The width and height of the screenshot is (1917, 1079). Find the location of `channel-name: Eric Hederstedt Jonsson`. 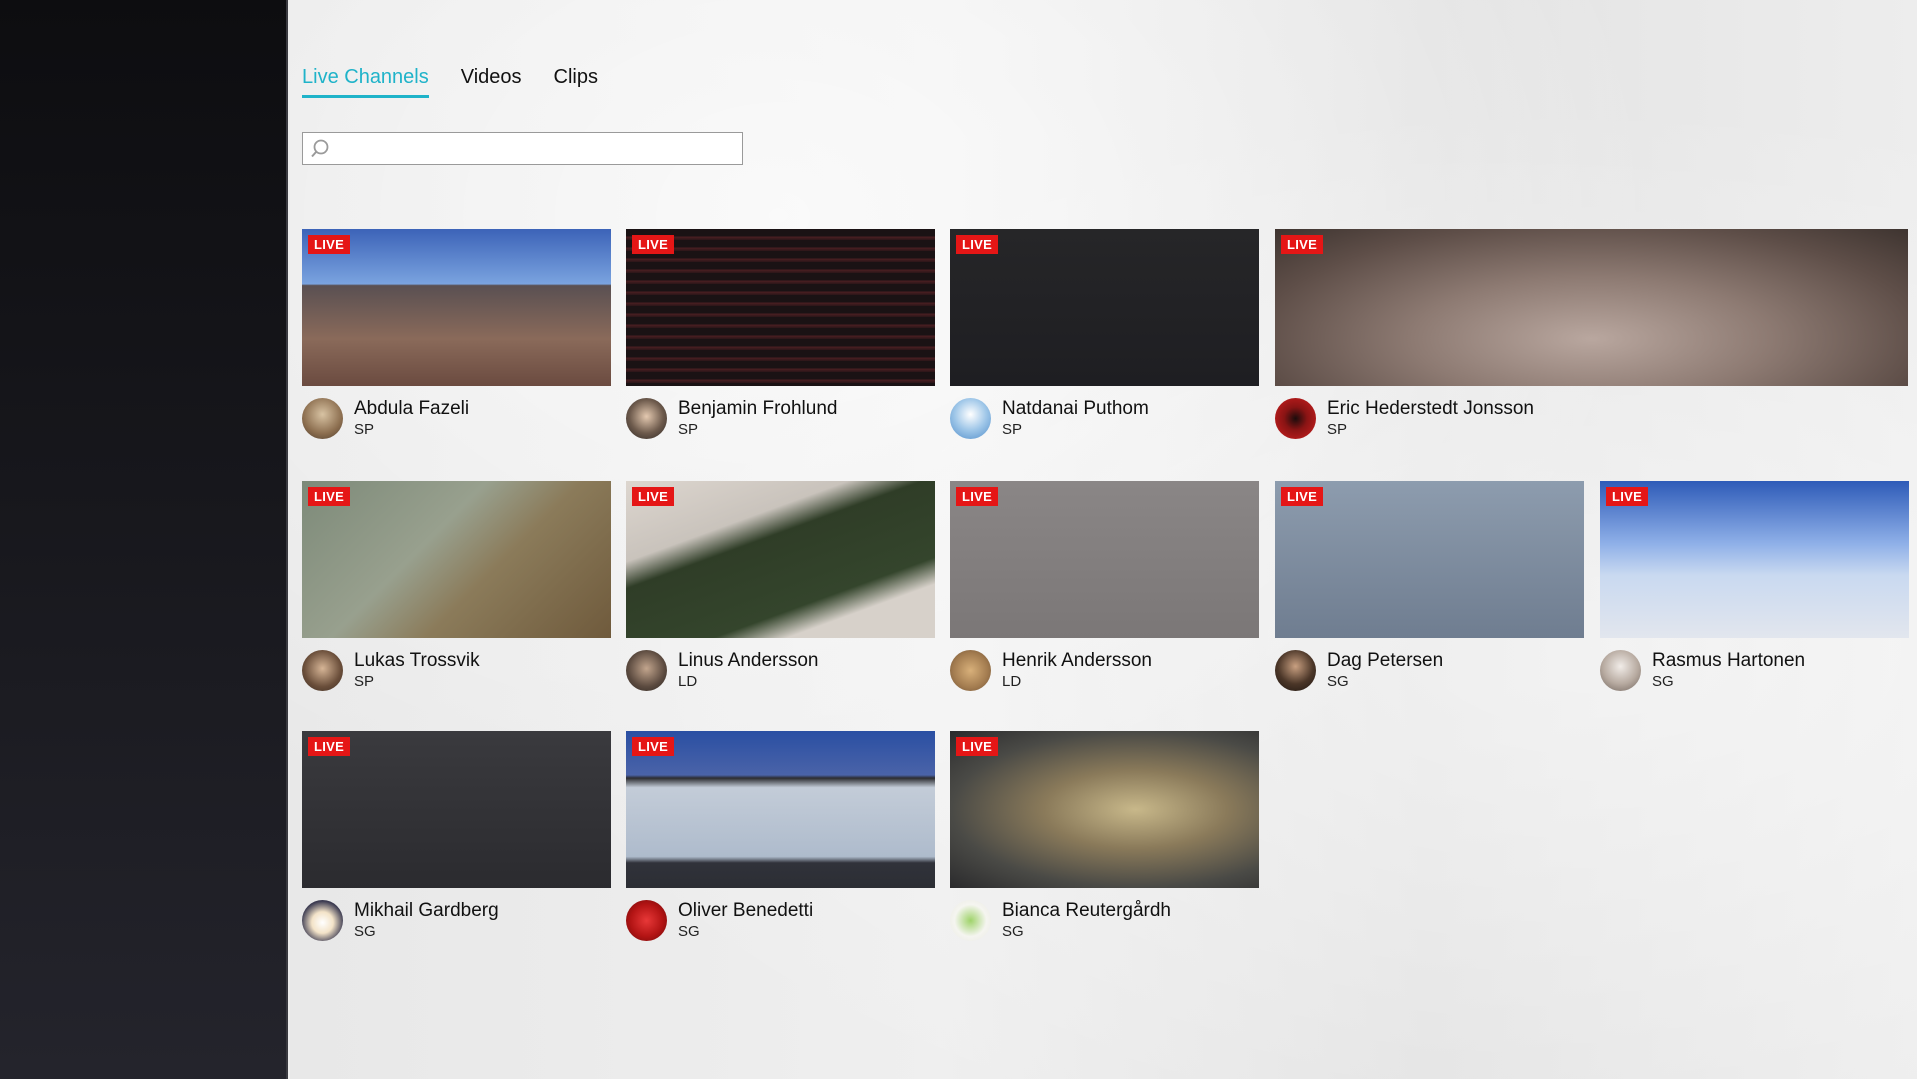

channel-name: Eric Hederstedt Jonsson is located at coordinates (1430, 409).